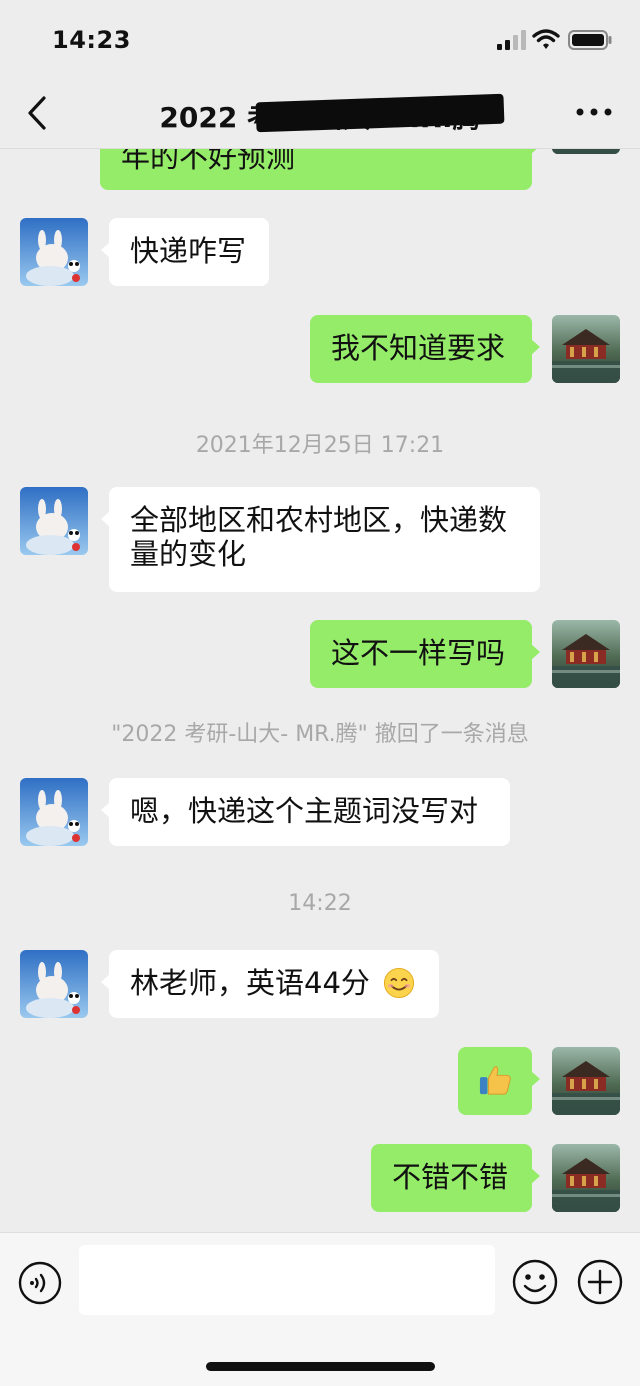 The width and height of the screenshot is (640, 1386). I want to click on cellular-signal-icon, so click(511, 40).